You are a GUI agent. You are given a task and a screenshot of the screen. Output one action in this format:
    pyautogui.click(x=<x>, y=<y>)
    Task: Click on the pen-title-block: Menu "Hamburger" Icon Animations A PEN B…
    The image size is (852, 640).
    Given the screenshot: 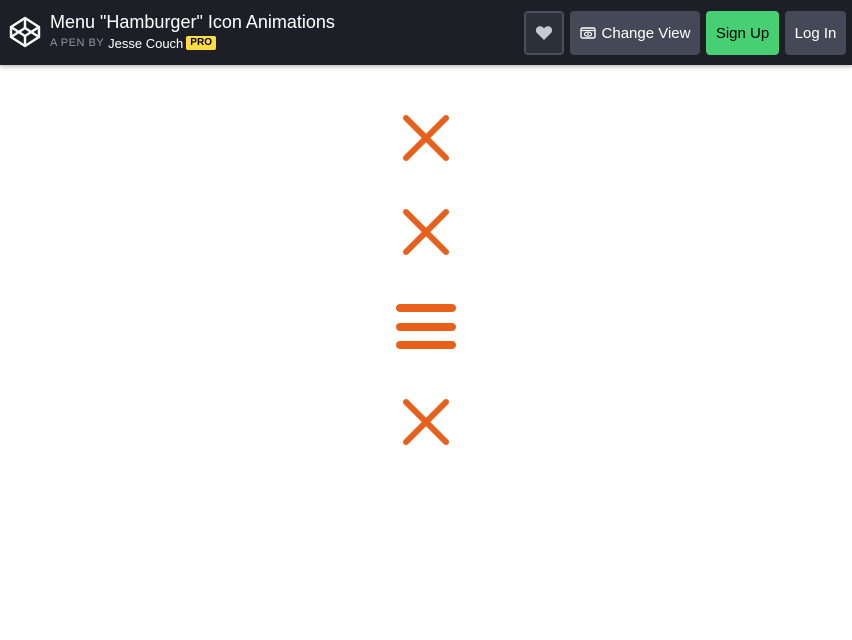 What is the action you would take?
    pyautogui.click(x=192, y=31)
    